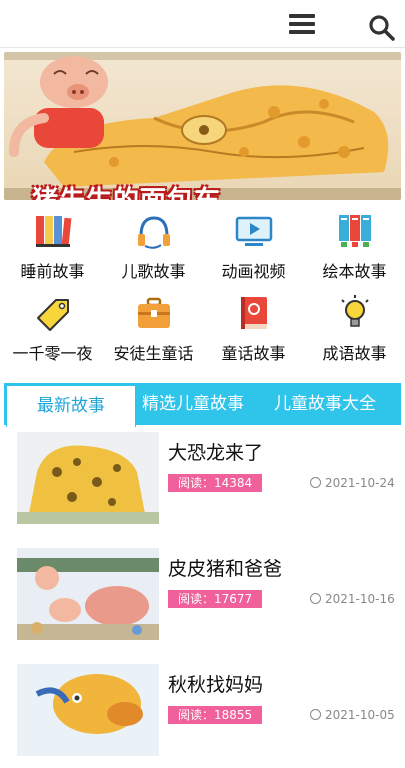 This screenshot has width=405, height=768. I want to click on tag-icon, so click(53, 315).